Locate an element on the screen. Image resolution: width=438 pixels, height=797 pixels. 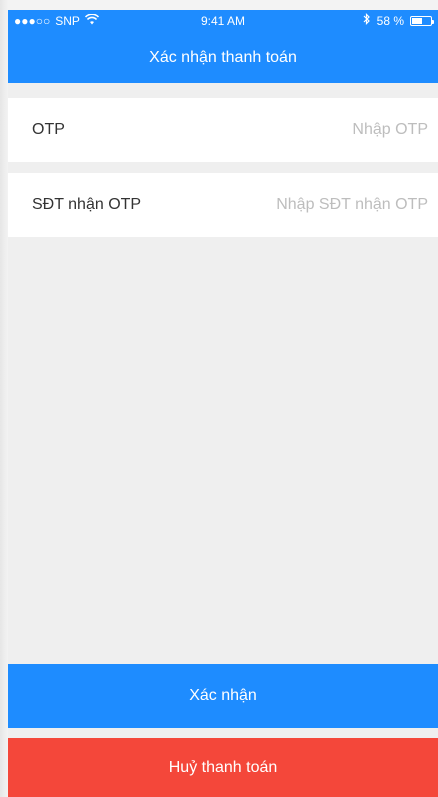
phone-row: SĐT nhận OTP is located at coordinates (223, 205).